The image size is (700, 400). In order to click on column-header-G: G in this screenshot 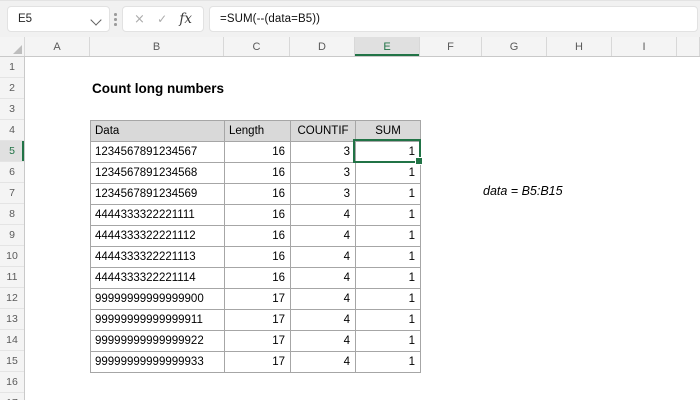, I will do `click(514, 46)`.